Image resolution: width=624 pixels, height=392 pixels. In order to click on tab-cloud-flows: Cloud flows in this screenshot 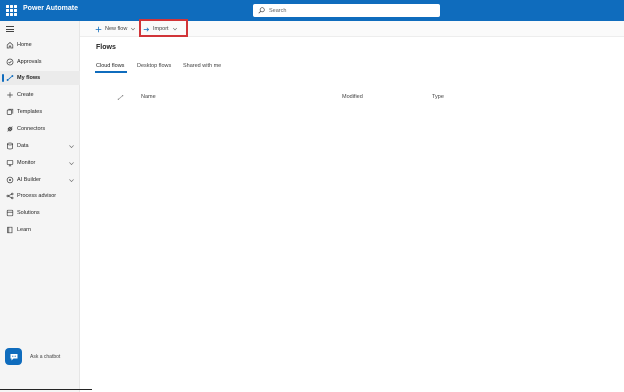, I will do `click(110, 66)`.